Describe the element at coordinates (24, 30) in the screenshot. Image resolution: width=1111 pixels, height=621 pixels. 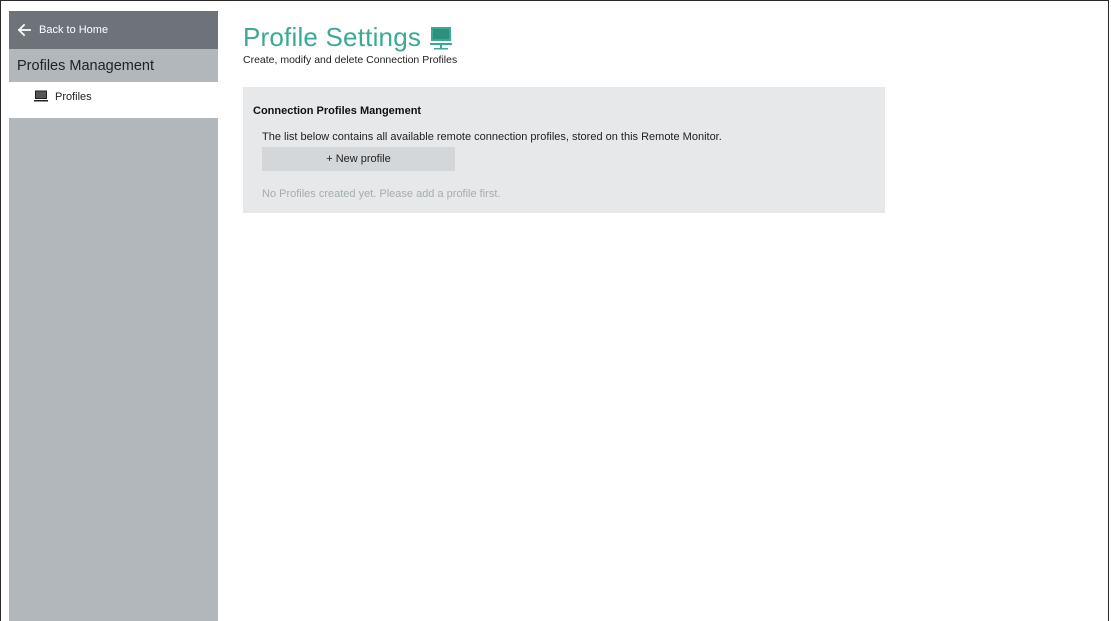
I see `arrow-left-icon` at that location.